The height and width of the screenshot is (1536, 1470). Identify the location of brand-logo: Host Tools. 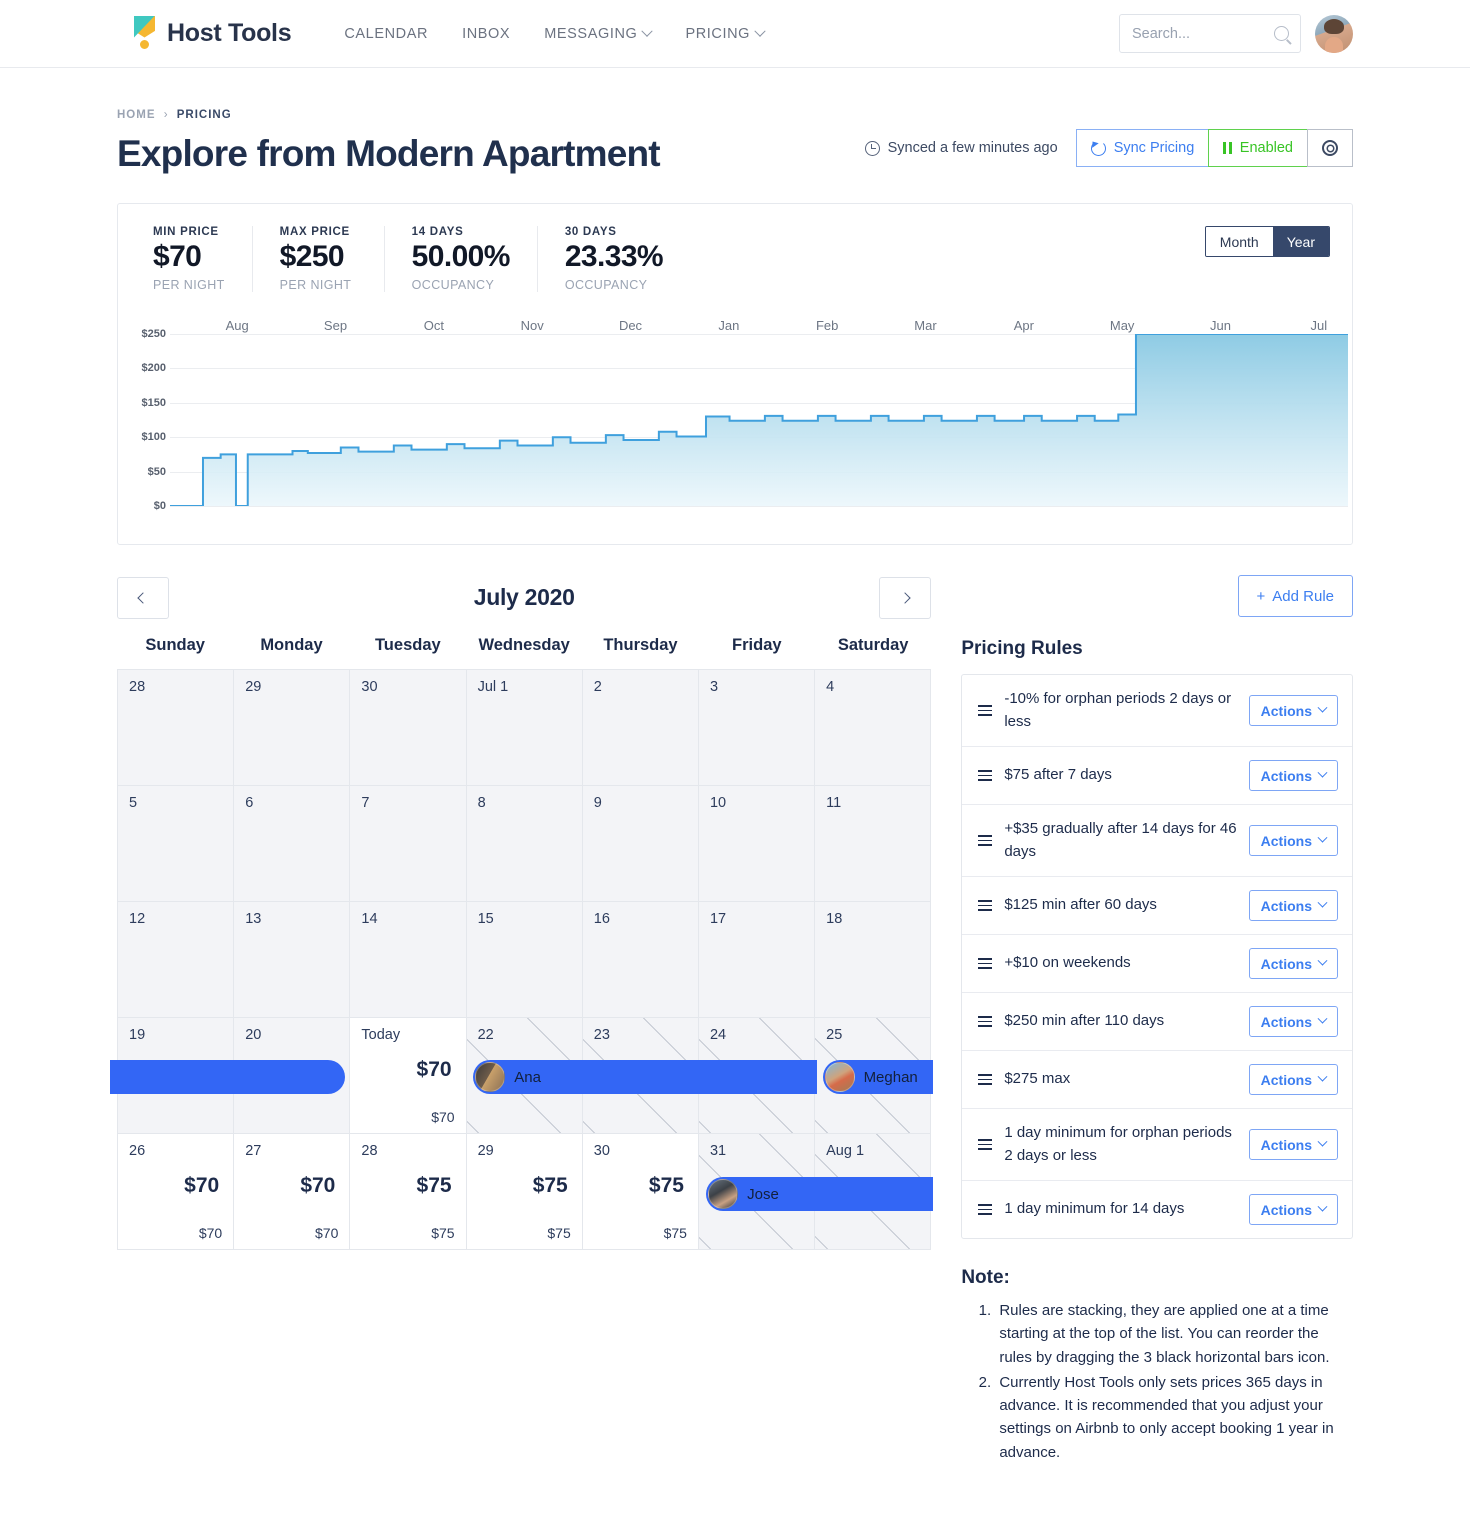
(211, 34).